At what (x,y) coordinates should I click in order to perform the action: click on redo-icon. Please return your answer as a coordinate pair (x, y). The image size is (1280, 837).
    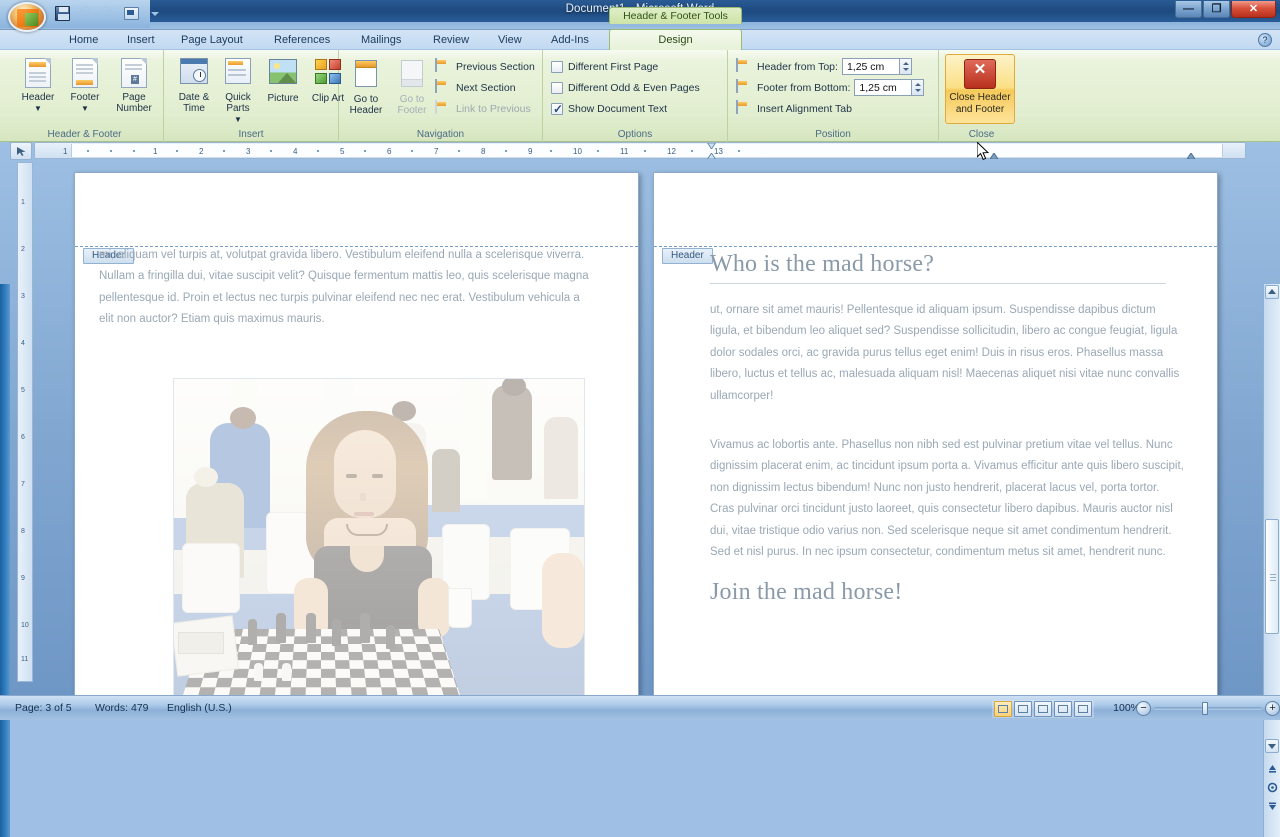
    Looking at the image, I should click on (108, 12).